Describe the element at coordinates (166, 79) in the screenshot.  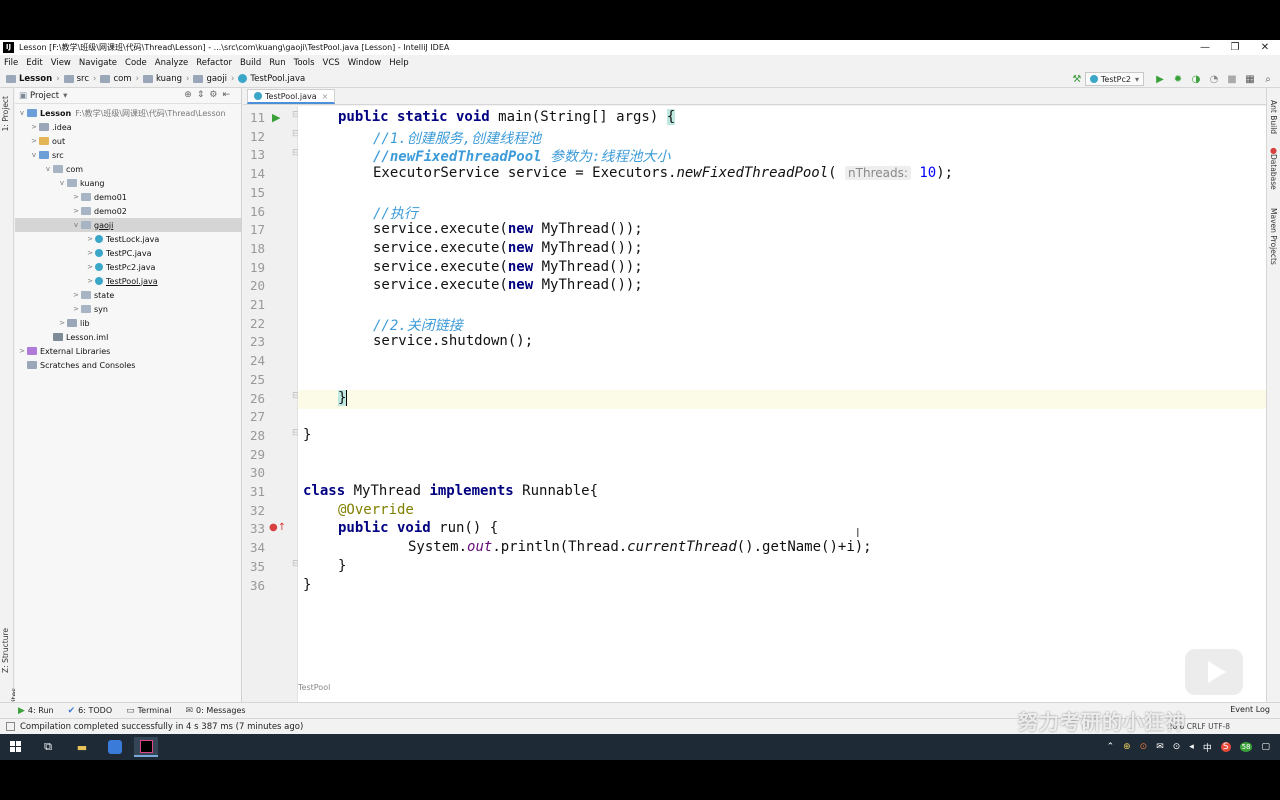
I see `breadcrumb-kuang: kuang ›` at that location.